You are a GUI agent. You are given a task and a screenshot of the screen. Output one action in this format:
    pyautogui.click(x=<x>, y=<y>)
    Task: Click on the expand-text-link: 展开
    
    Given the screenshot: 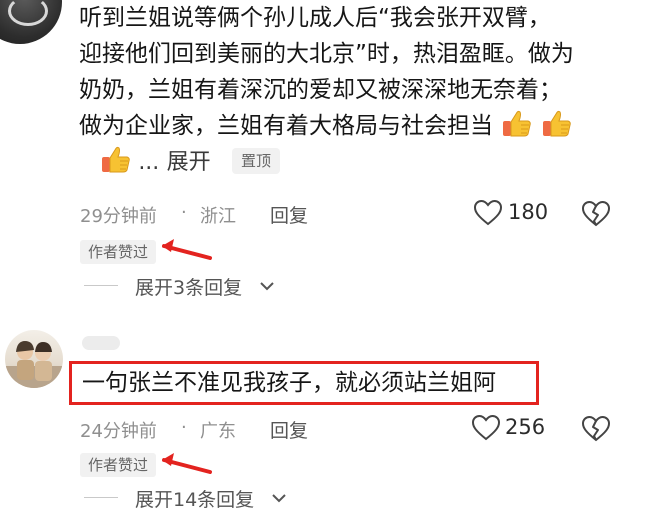 What is the action you would take?
    pyautogui.click(x=189, y=162)
    